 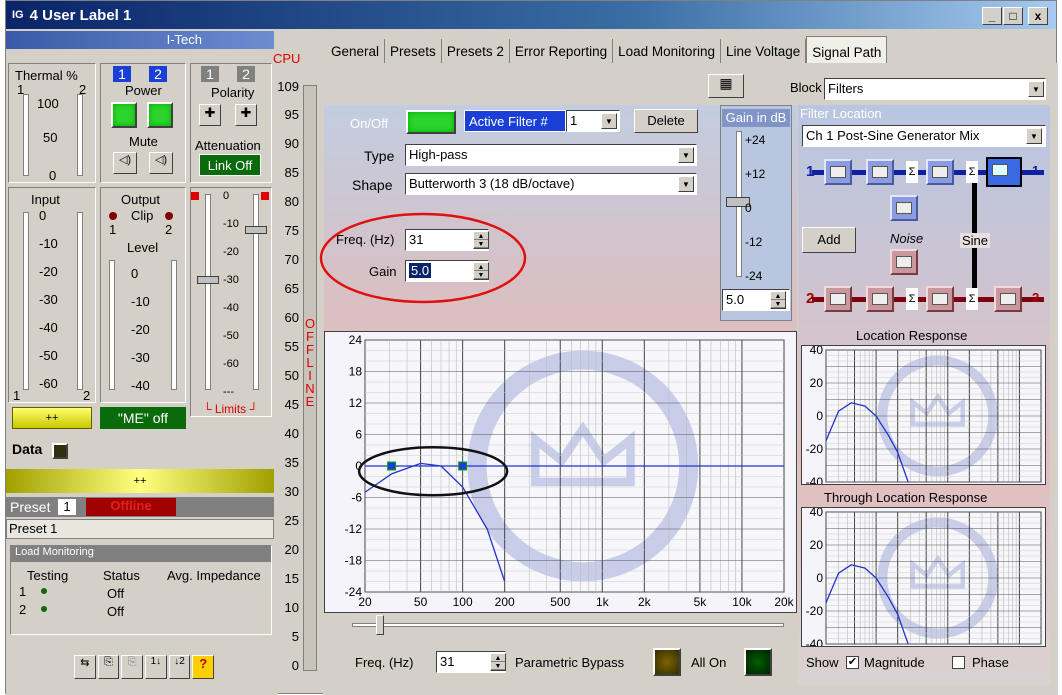 What do you see at coordinates (1036, 89) in the screenshot?
I see `block-dropdown-icon: ▼` at bounding box center [1036, 89].